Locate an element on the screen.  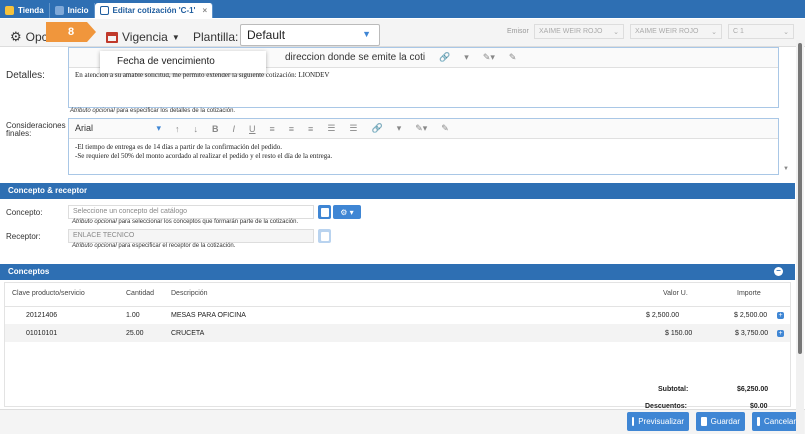
tab-inicio: Inicio is located at coordinates (72, 10).